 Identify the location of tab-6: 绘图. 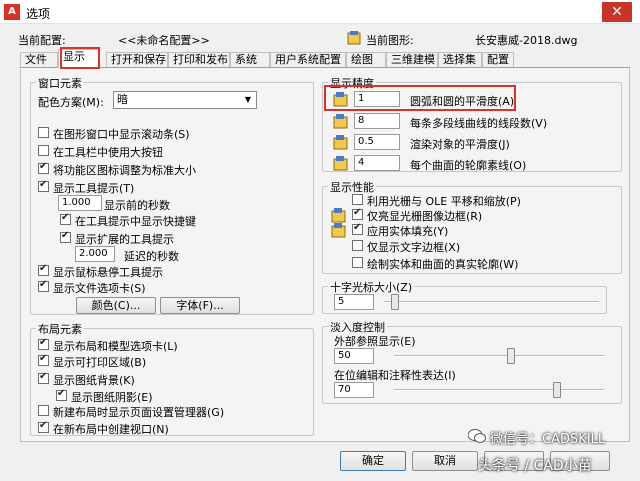
(366, 59).